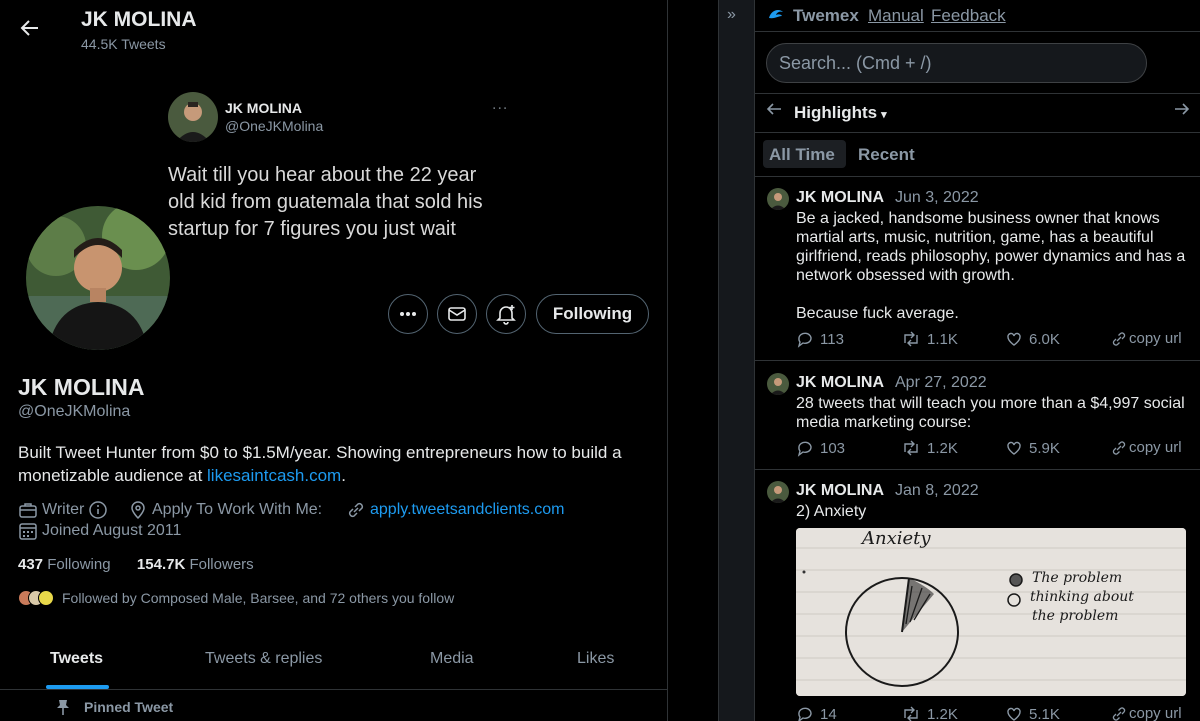 The width and height of the screenshot is (1200, 721). I want to click on profile-job: Writer, so click(63, 510).